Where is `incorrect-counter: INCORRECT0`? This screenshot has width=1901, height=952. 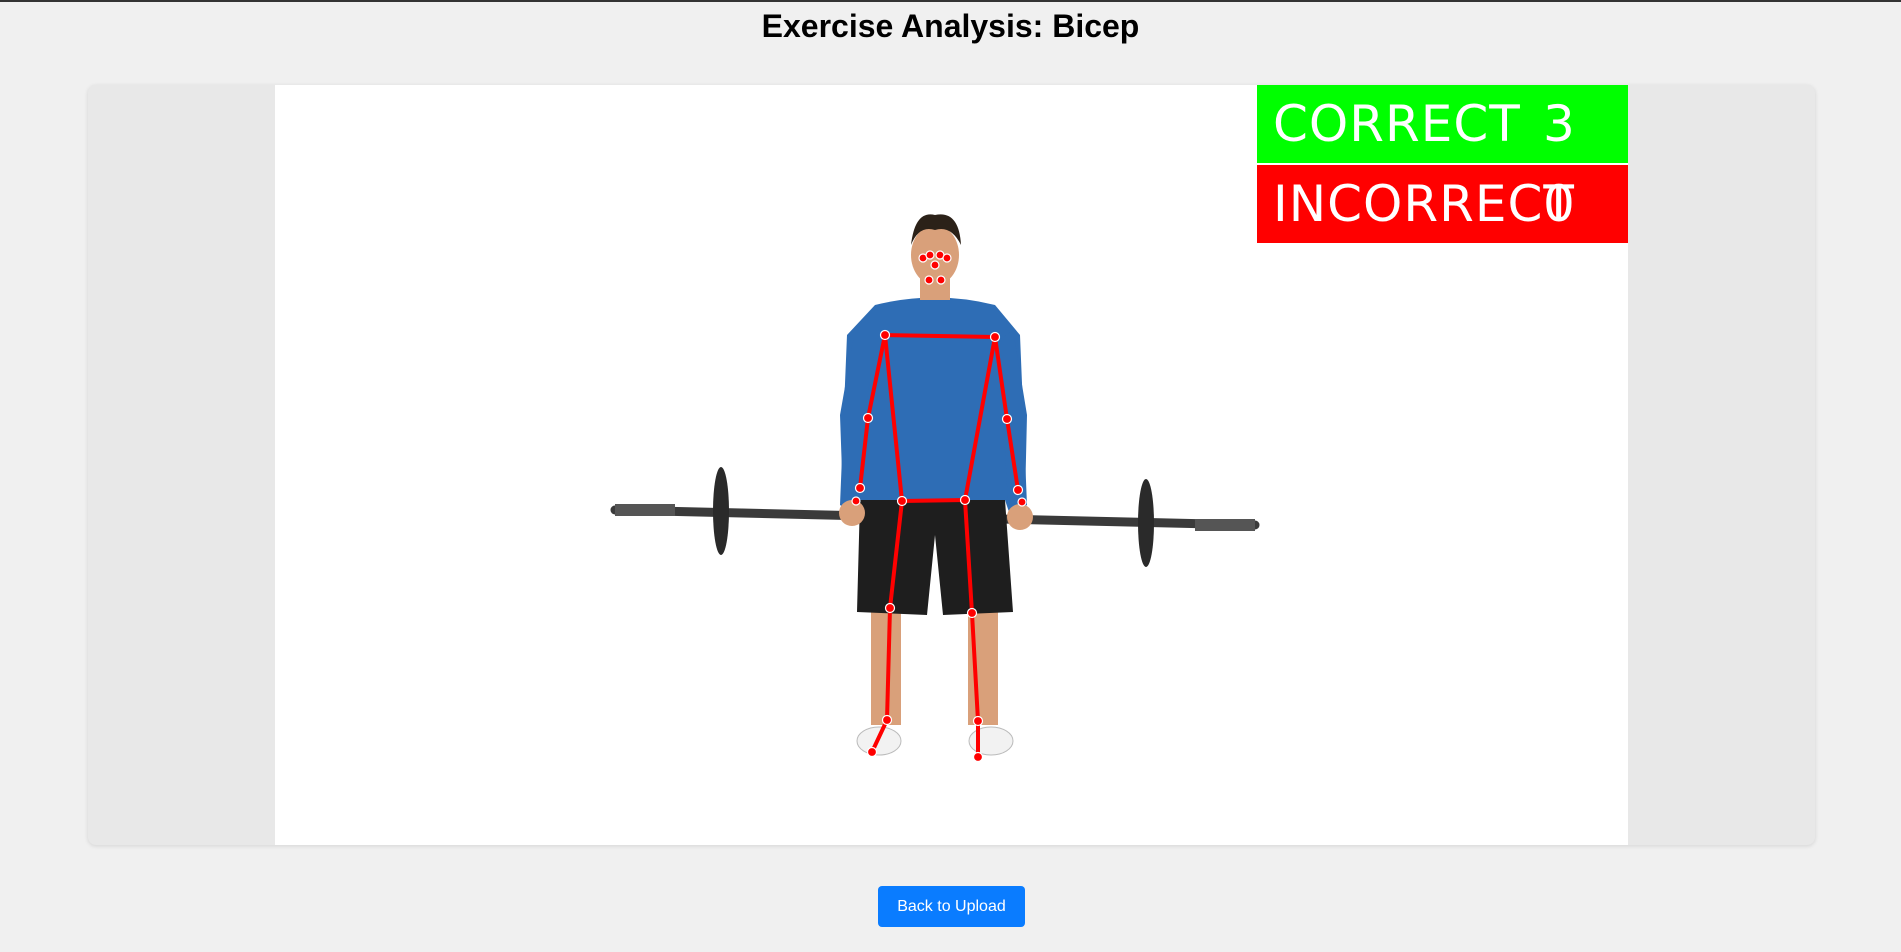
incorrect-counter: INCORRECT0 is located at coordinates (1442, 204).